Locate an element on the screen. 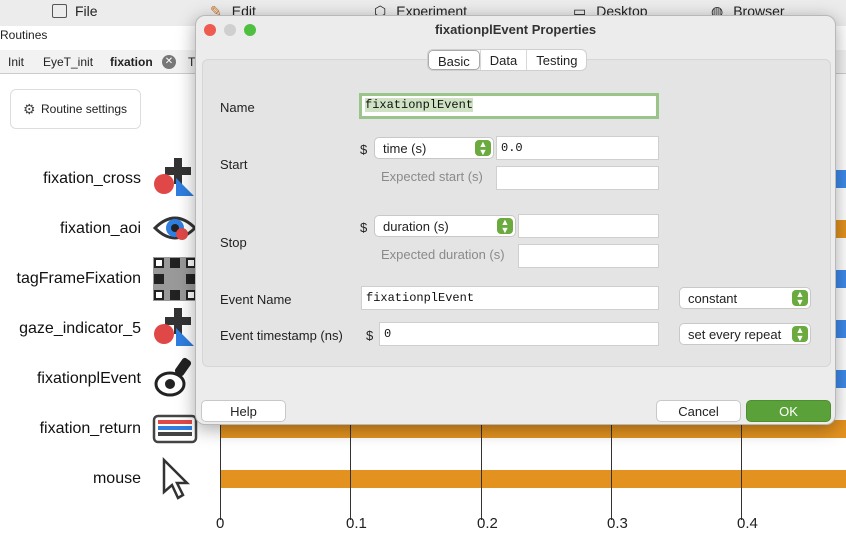 The height and width of the screenshot is (533, 846). timeline-tick-label: 0.1 is located at coordinates (356, 523).